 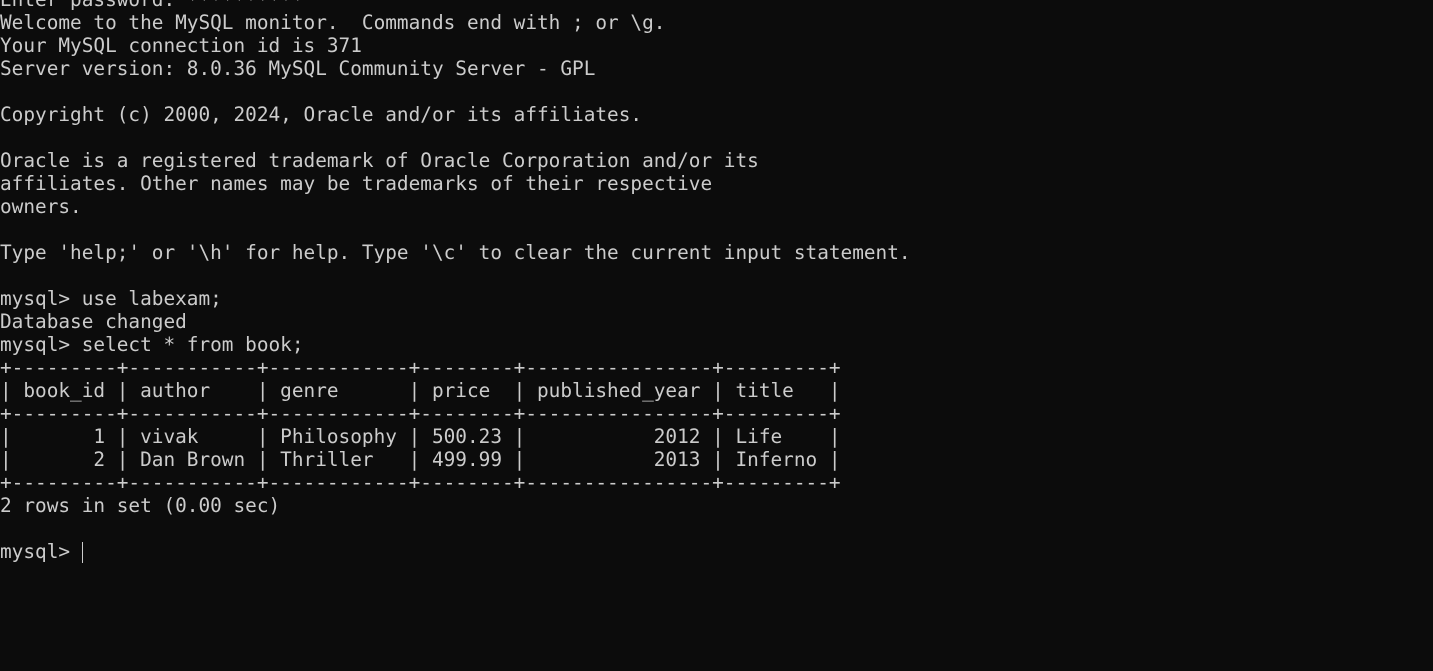 I want to click on status-line: Database changed, so click(x=93, y=321).